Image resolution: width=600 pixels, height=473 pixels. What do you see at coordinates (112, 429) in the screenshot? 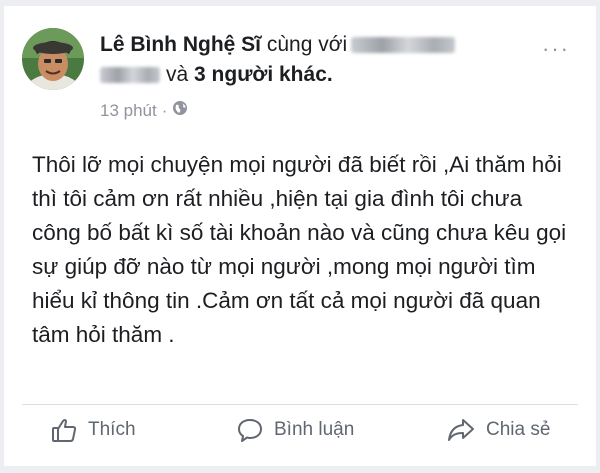
I see `like-label: Thích` at bounding box center [112, 429].